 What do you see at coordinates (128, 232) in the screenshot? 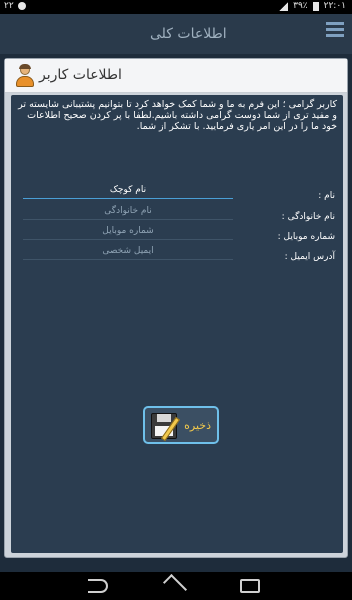
I see `mobile-input: شماره موبایل` at bounding box center [128, 232].